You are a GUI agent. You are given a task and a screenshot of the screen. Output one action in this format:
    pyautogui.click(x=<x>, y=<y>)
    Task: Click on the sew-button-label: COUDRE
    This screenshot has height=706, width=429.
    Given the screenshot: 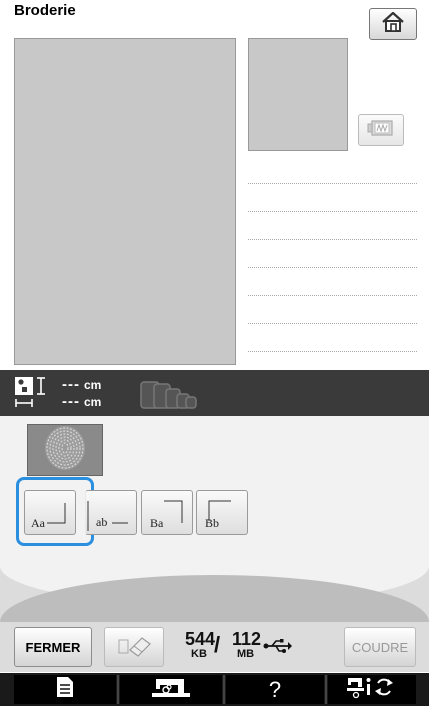 What is the action you would take?
    pyautogui.click(x=380, y=647)
    